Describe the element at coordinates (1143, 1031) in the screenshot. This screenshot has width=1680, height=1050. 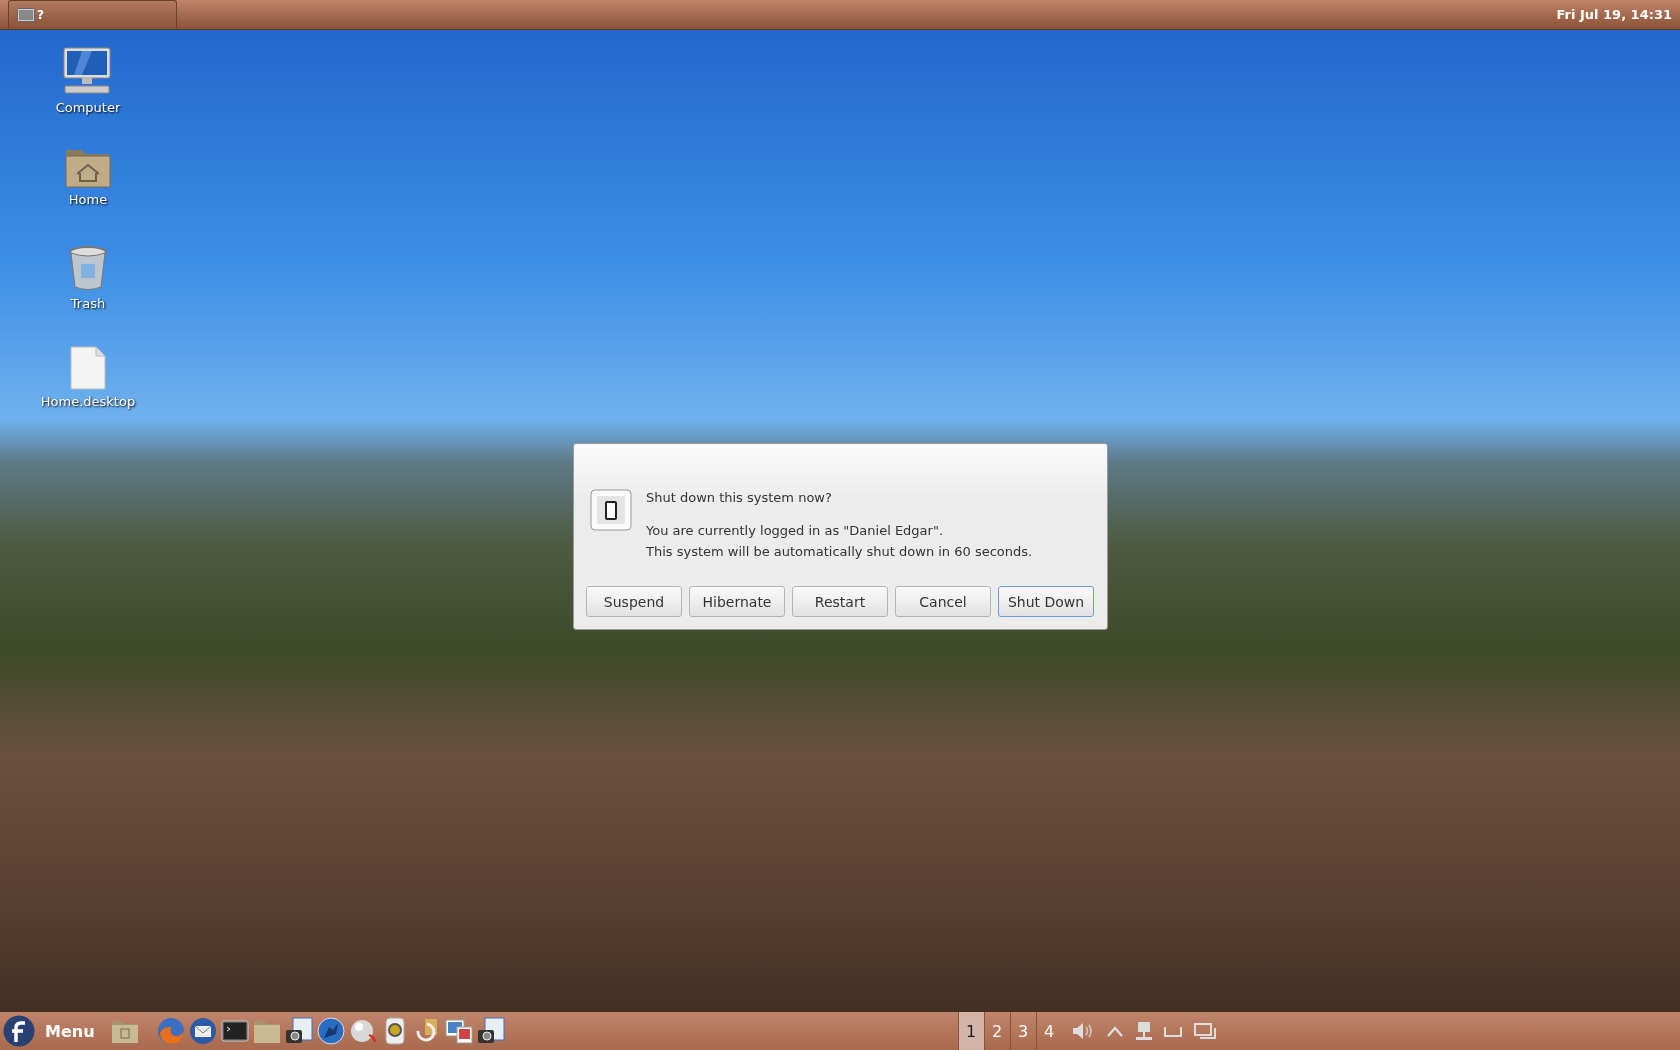
I see `network-icon` at that location.